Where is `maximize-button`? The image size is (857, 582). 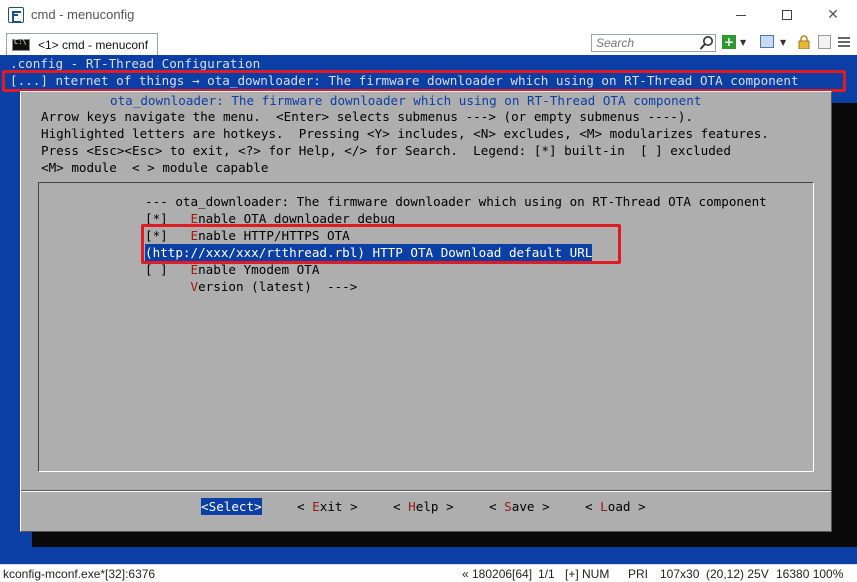
maximize-button is located at coordinates (787, 15).